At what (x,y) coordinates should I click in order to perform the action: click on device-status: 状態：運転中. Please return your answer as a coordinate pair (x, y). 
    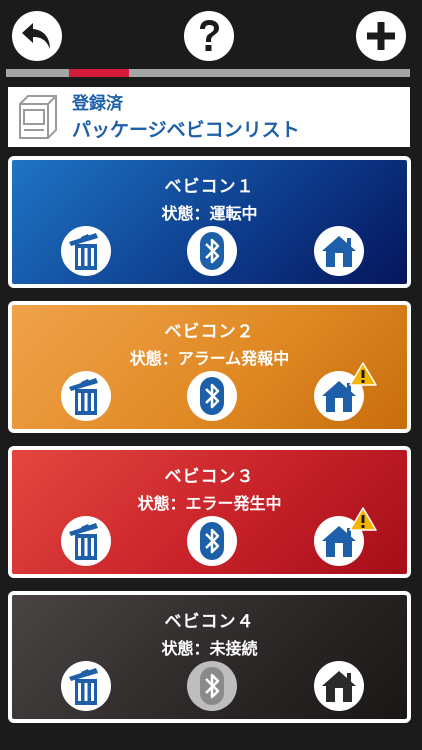
    Looking at the image, I should click on (209, 213).